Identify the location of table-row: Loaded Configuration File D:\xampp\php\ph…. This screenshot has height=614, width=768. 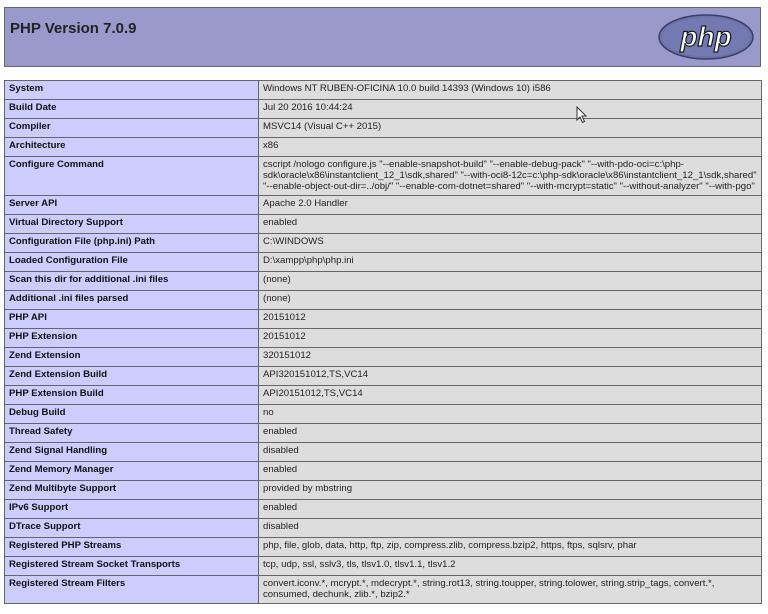
(383, 262).